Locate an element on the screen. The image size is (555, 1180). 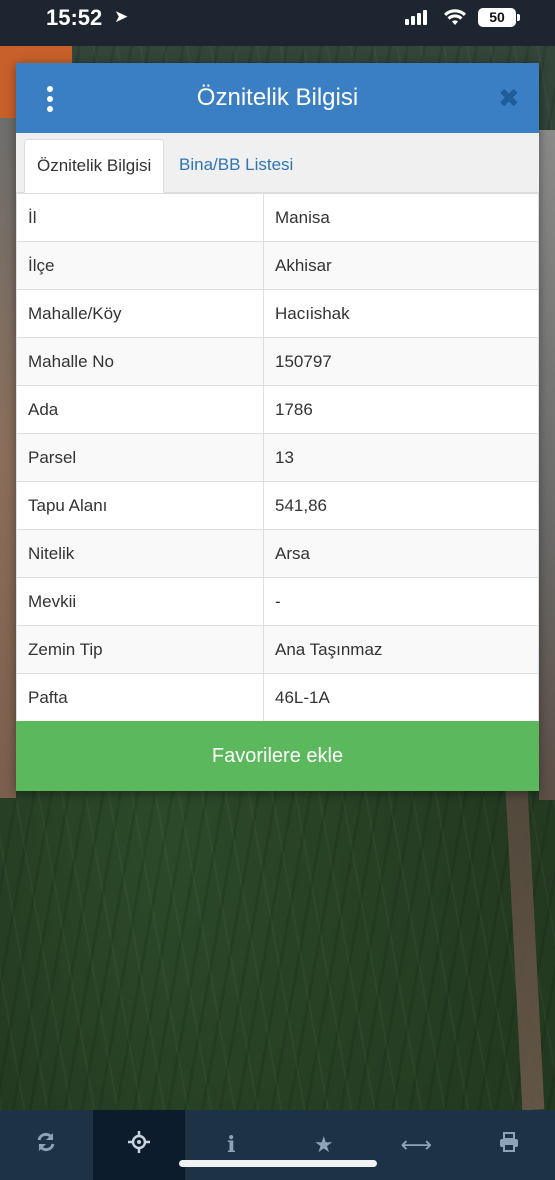
attribute-key: Mahalle/Köy is located at coordinates (140, 313).